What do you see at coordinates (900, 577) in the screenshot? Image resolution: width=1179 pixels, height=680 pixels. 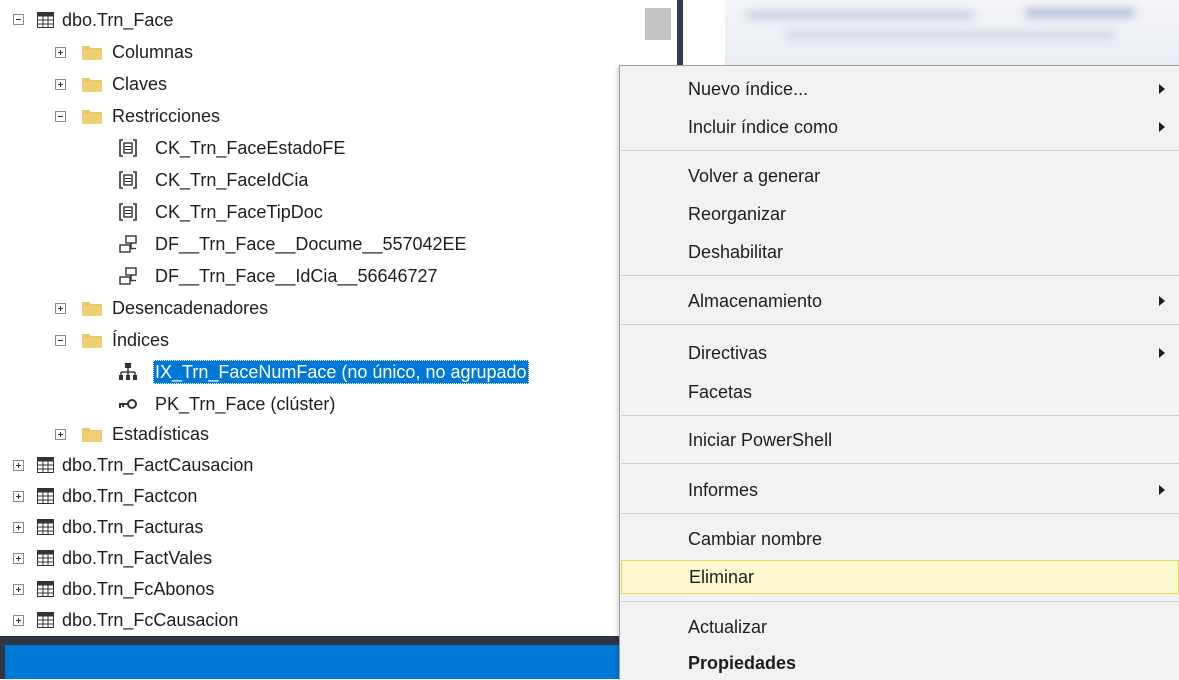 I see `menu-item-delete: Eliminar` at bounding box center [900, 577].